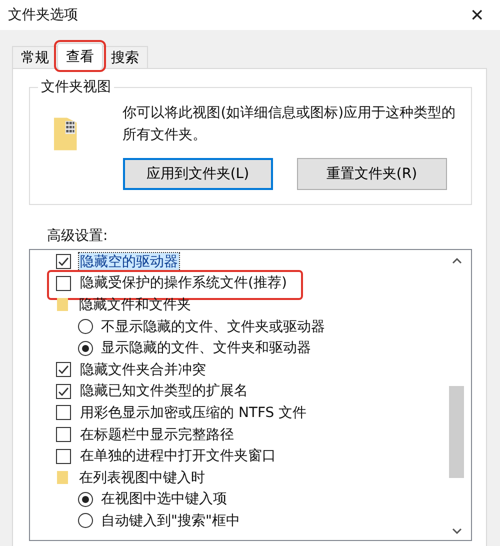 The image size is (500, 546). I want to click on setting-label: 在标题栏中显示完整路径, so click(157, 435).